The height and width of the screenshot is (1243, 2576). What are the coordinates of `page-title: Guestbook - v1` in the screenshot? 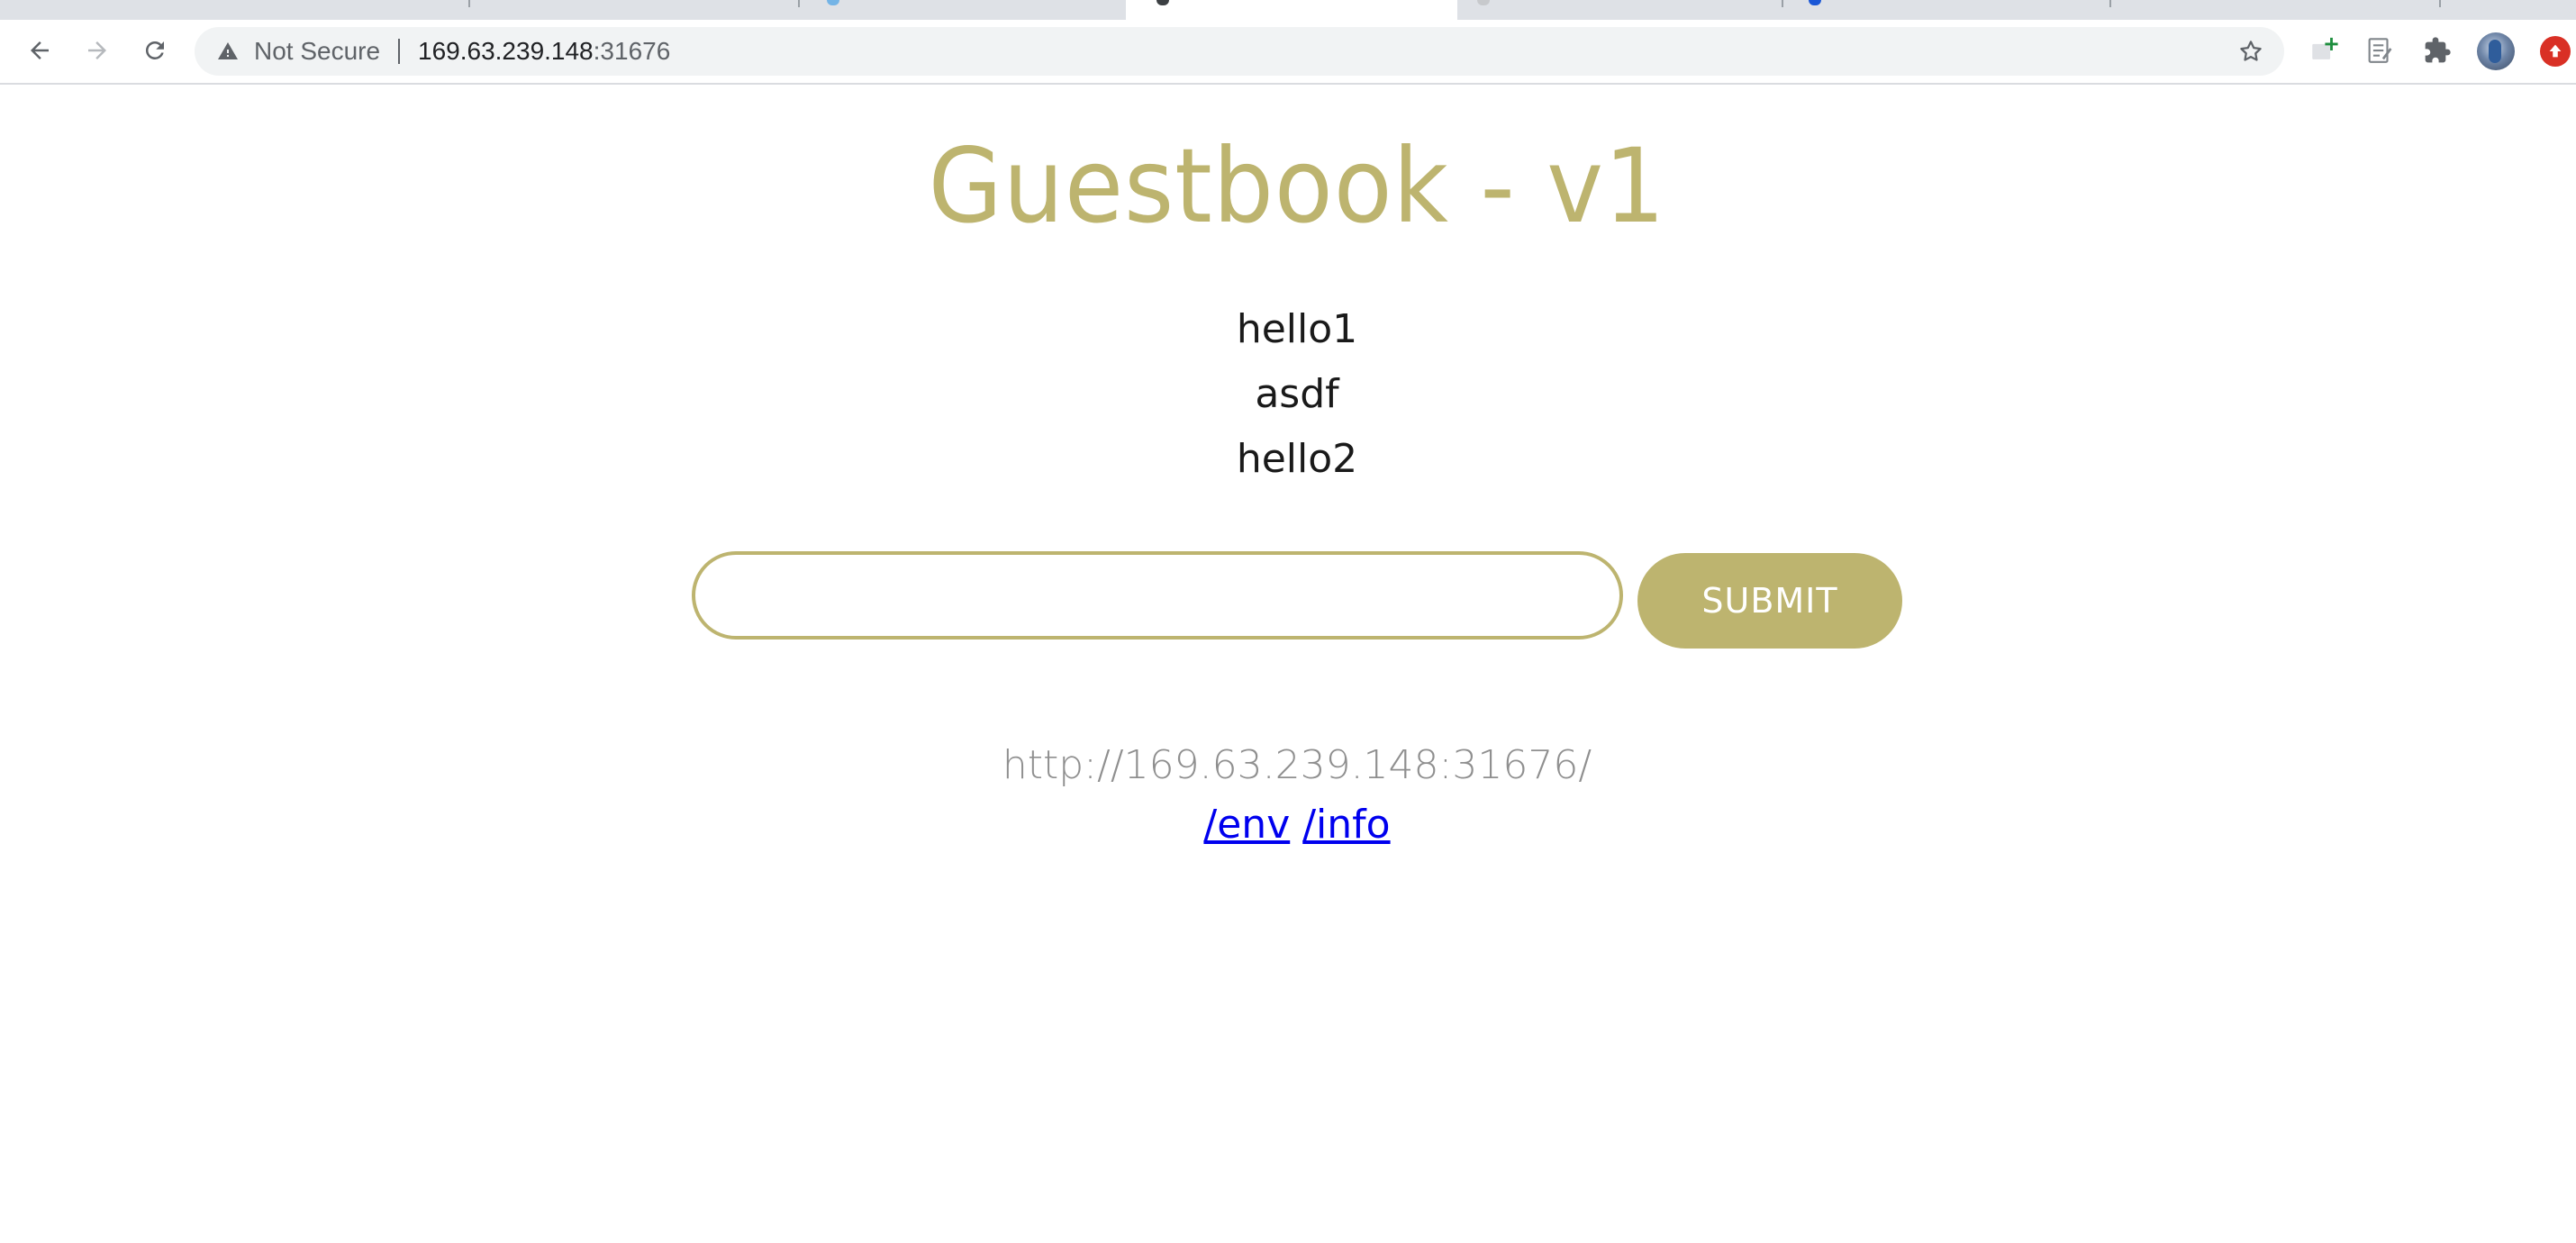 It's located at (1297, 186).